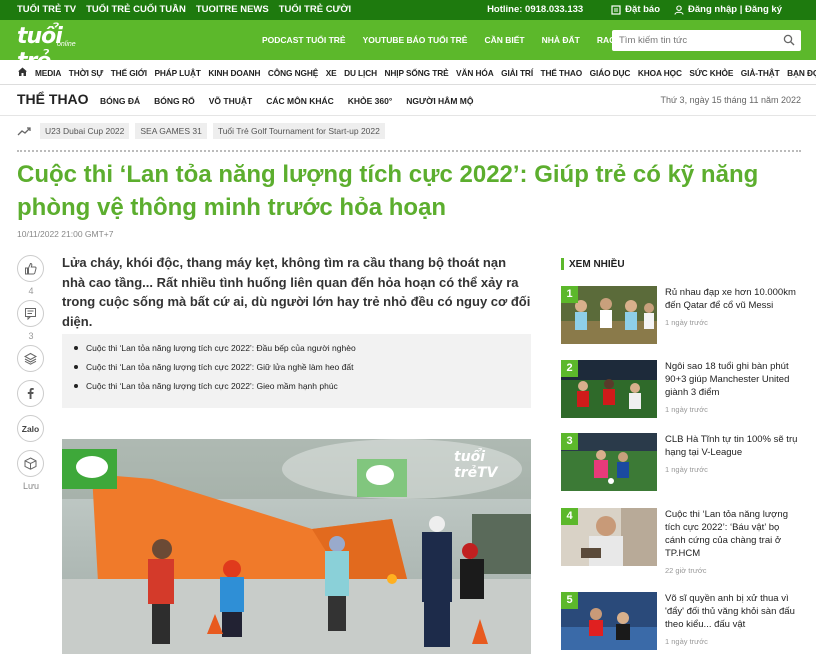 This screenshot has width=816, height=654. What do you see at coordinates (304, 40) in the screenshot?
I see `header-link-podcast: PODCAST TUỔI TRẺ` at bounding box center [304, 40].